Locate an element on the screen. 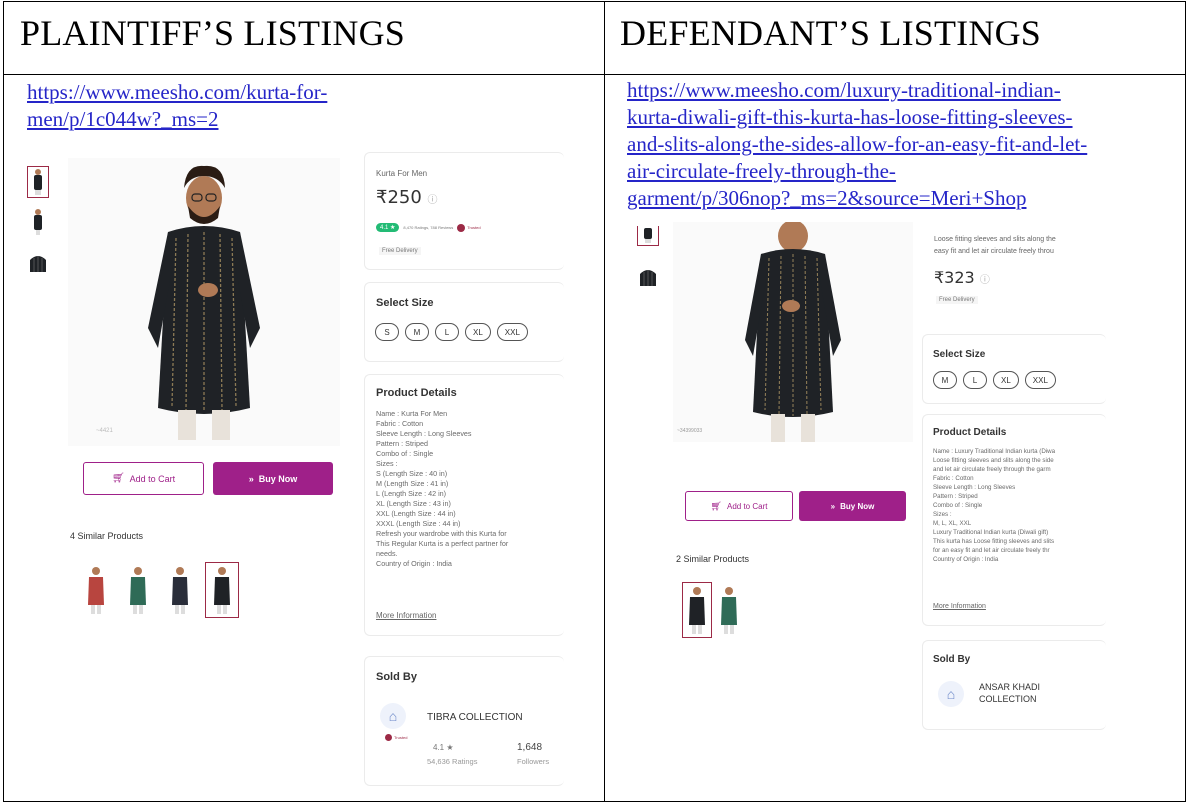  detail-line: XXXL (Length Size : 44 in) is located at coordinates (418, 523).